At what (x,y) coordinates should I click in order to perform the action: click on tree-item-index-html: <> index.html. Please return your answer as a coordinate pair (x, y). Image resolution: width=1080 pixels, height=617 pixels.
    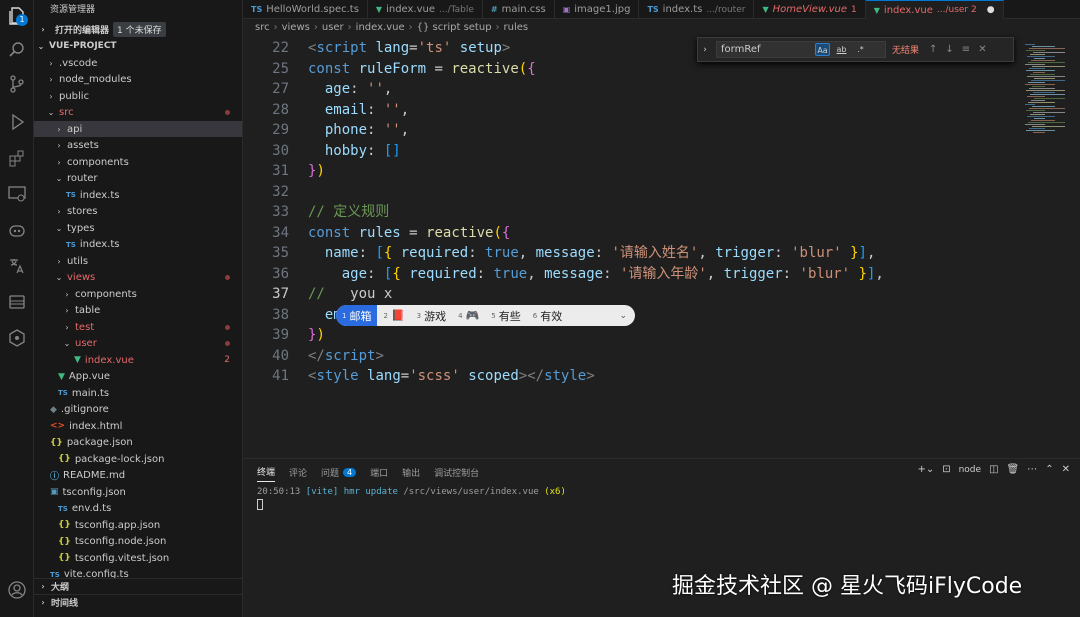
    Looking at the image, I should click on (138, 426).